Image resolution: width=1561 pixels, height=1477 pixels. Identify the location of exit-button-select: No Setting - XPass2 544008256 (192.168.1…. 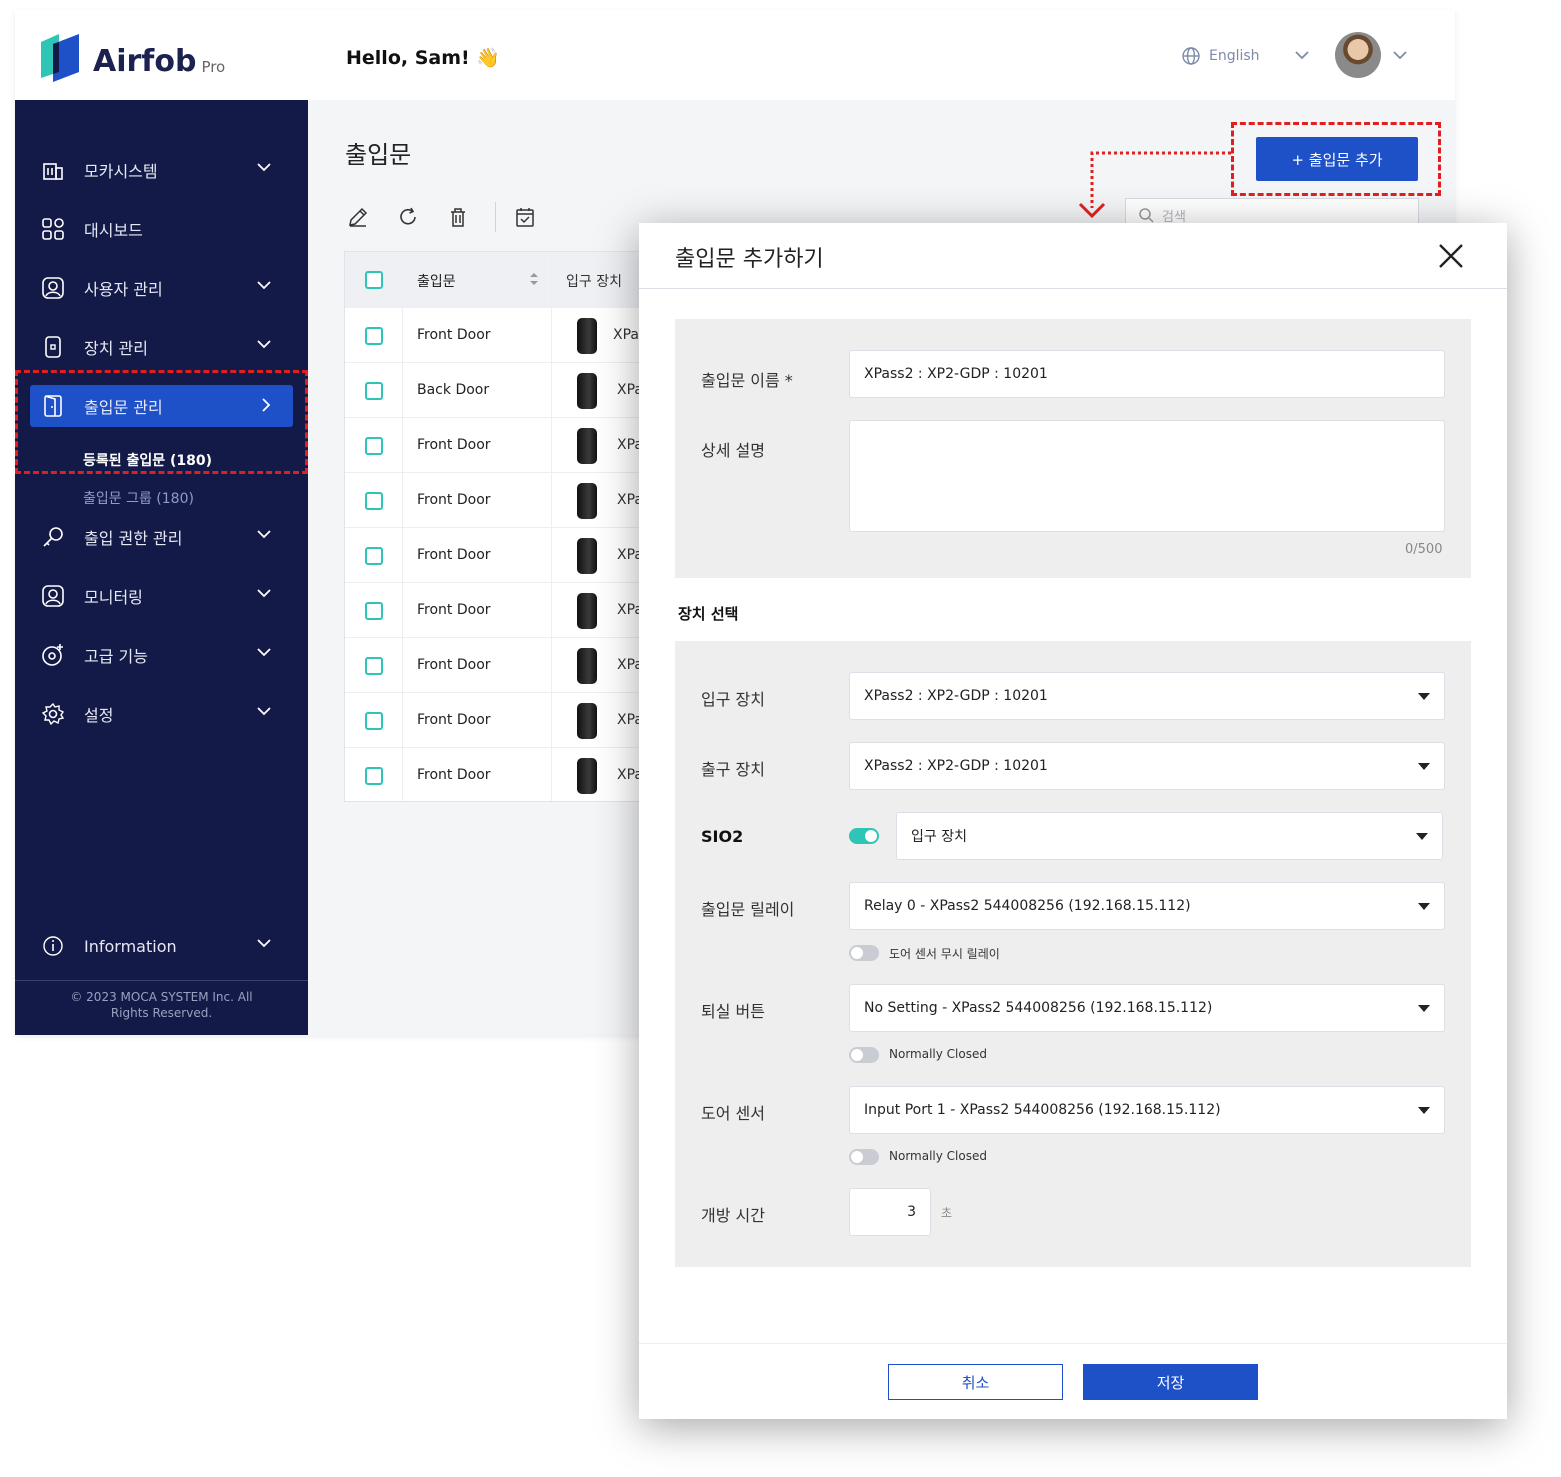
(1147, 1008).